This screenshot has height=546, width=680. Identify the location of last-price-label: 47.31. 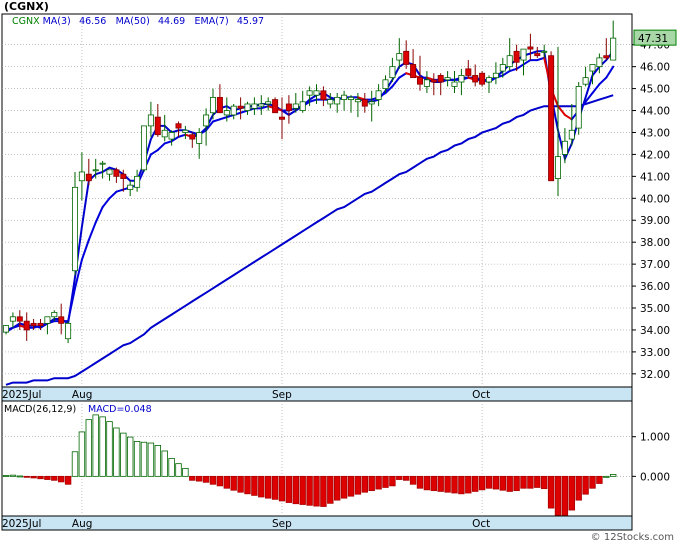
(653, 39).